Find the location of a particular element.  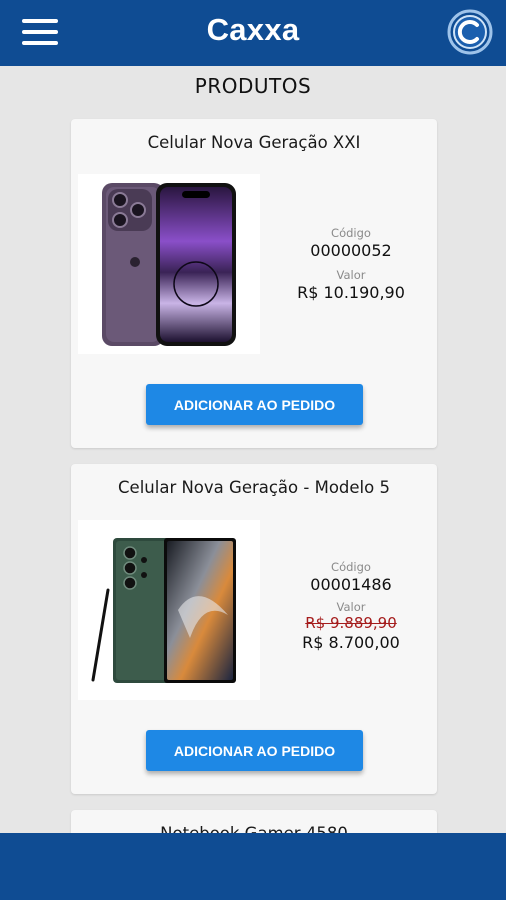

product-price: R$ 8.700,00 is located at coordinates (351, 642).